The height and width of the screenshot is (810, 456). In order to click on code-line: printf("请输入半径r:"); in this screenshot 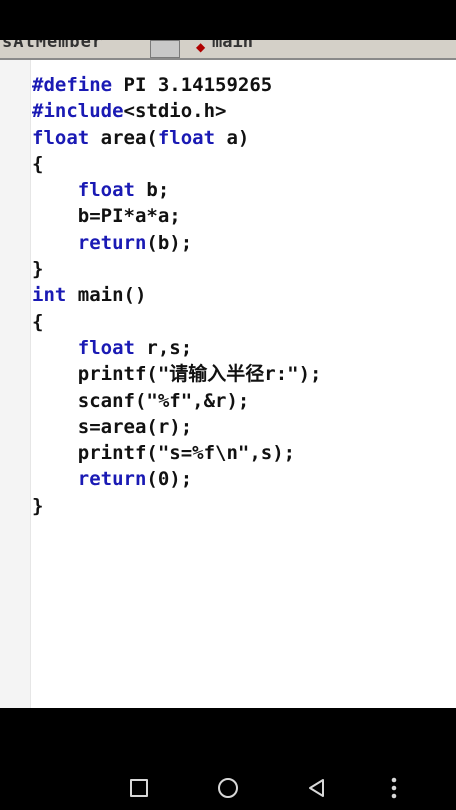, I will do `click(177, 374)`.